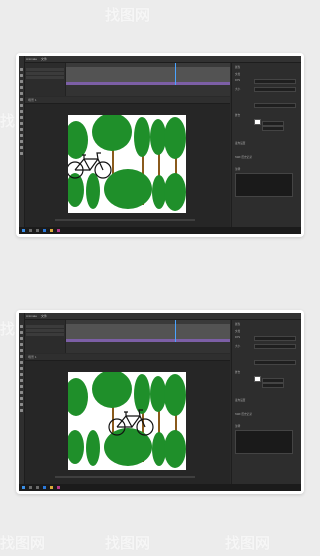 This screenshot has width=320, height=556. What do you see at coordinates (238, 80) in the screenshot?
I see `fps-label: FPS` at bounding box center [238, 80].